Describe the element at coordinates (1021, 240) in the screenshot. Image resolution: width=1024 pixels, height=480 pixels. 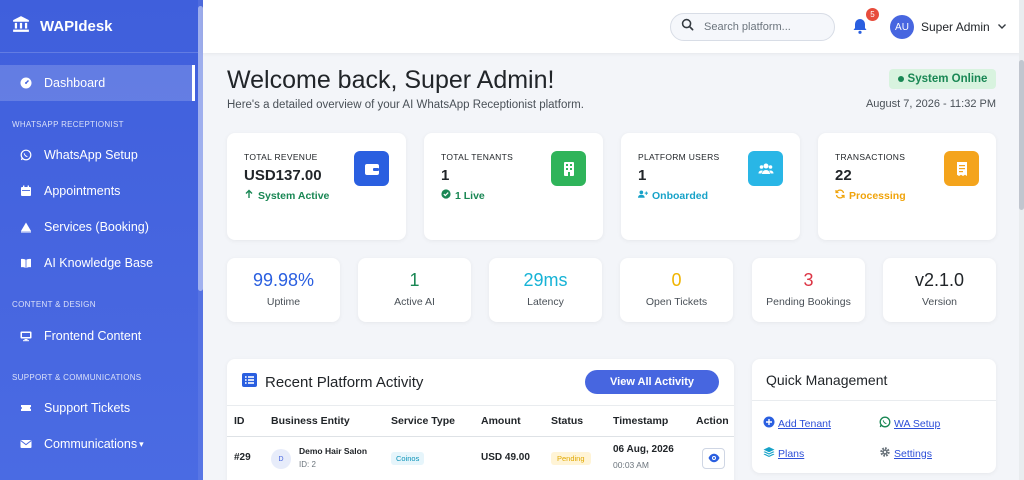
I see `page-scrollbar` at that location.